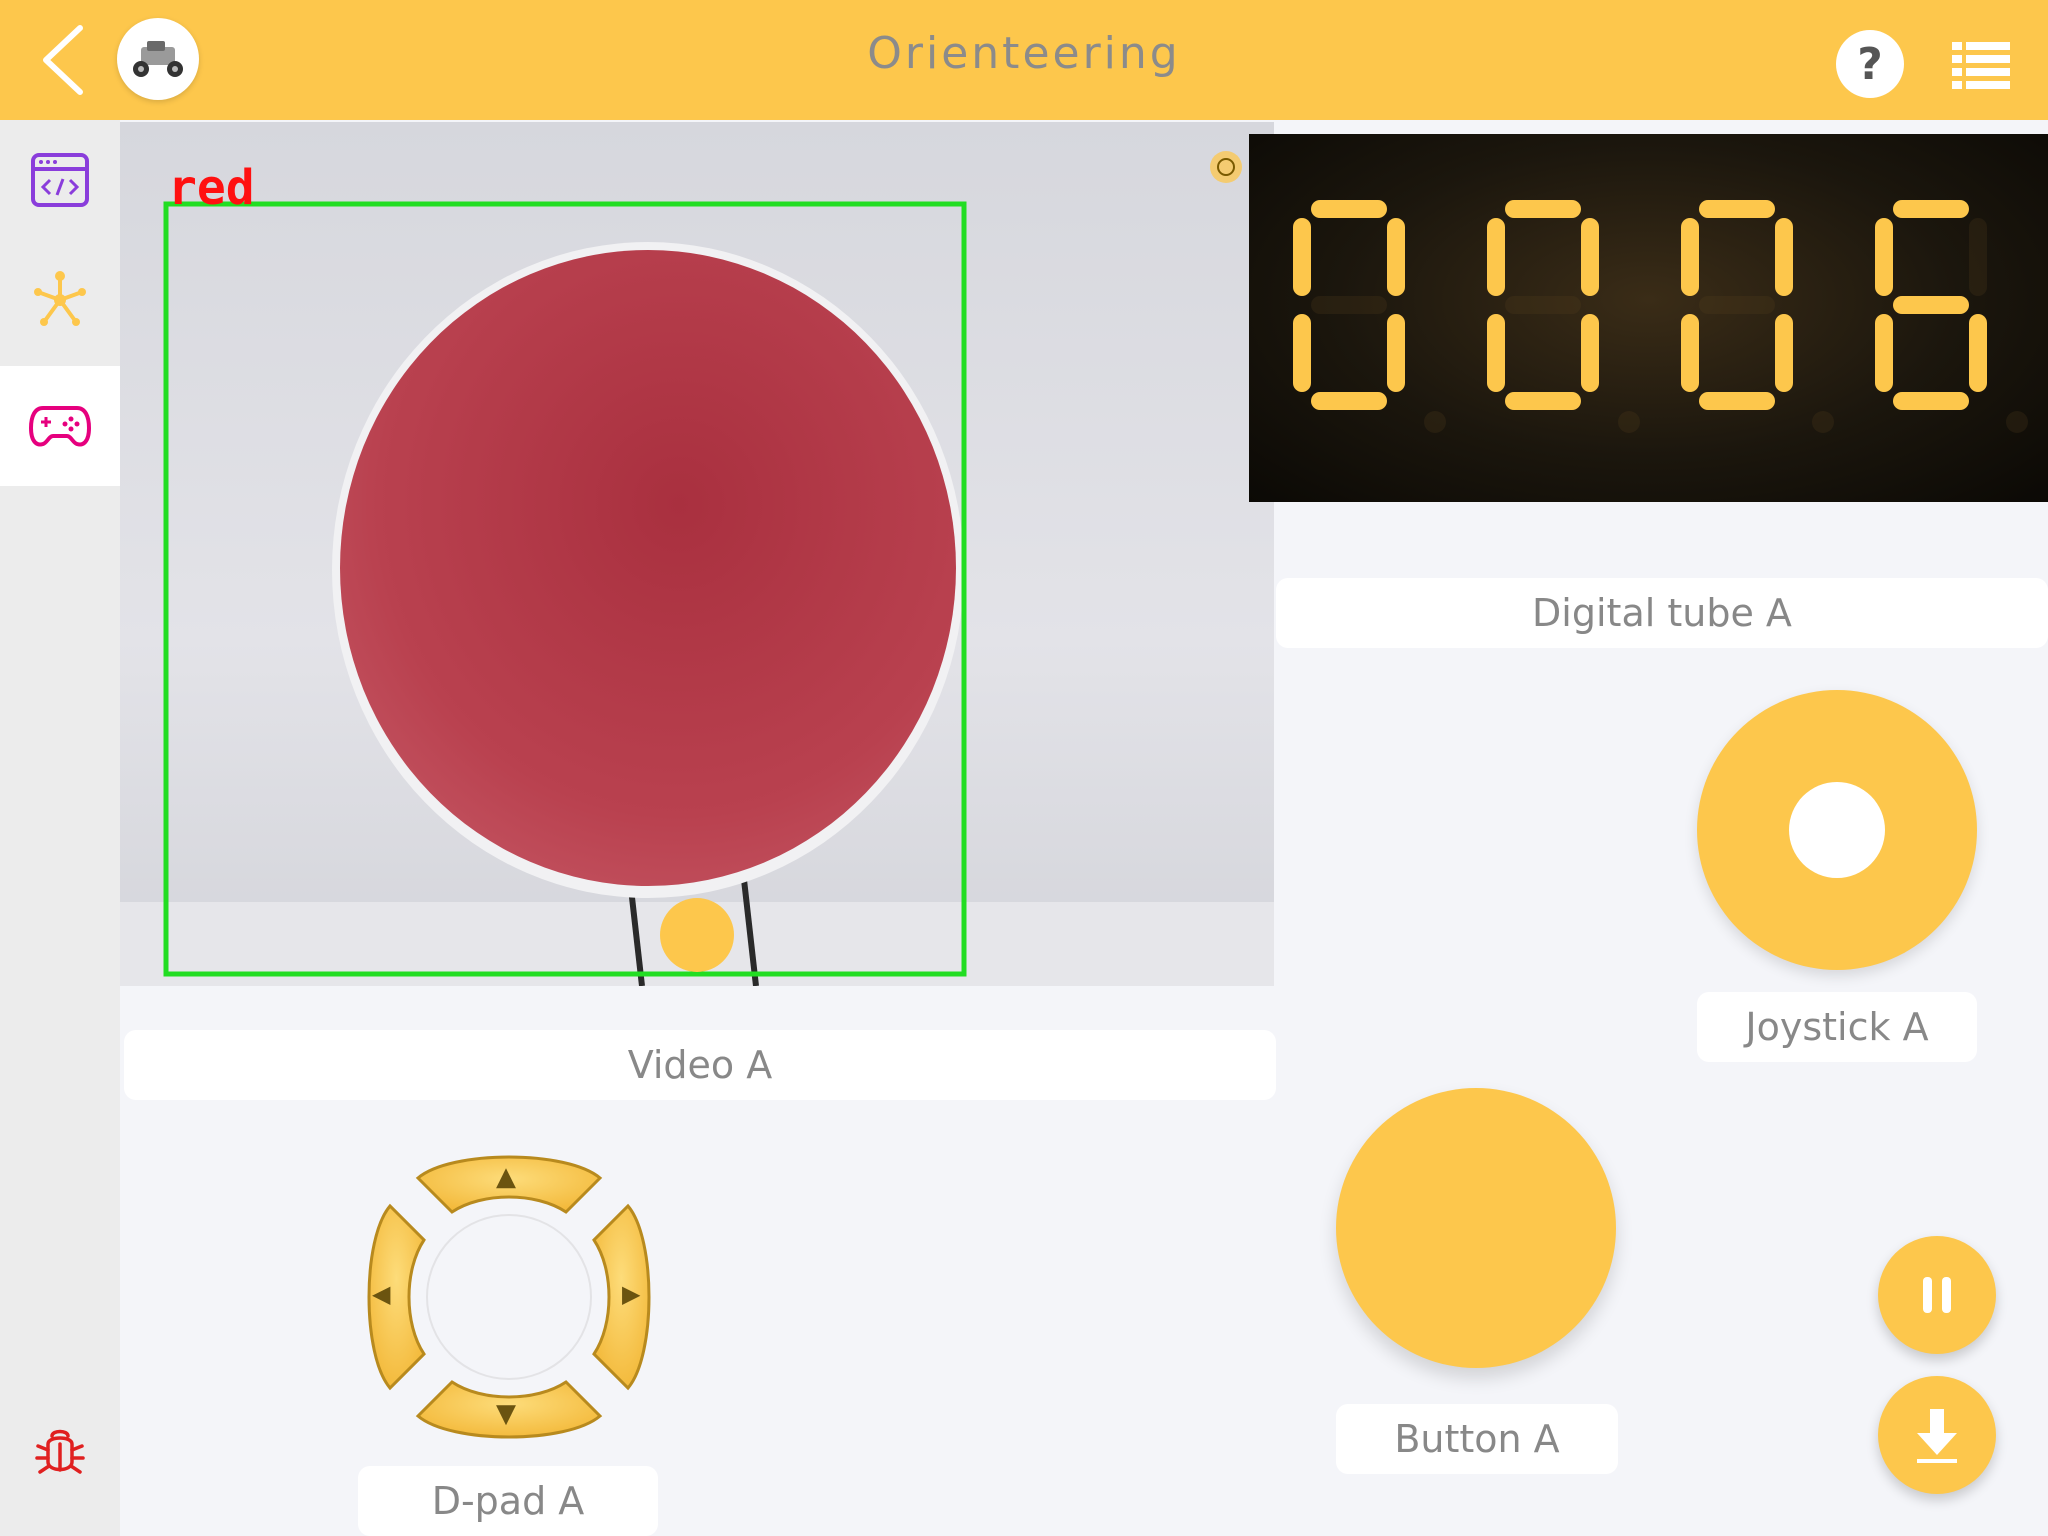  I want to click on dpad-label: D-pad A, so click(508, 1501).